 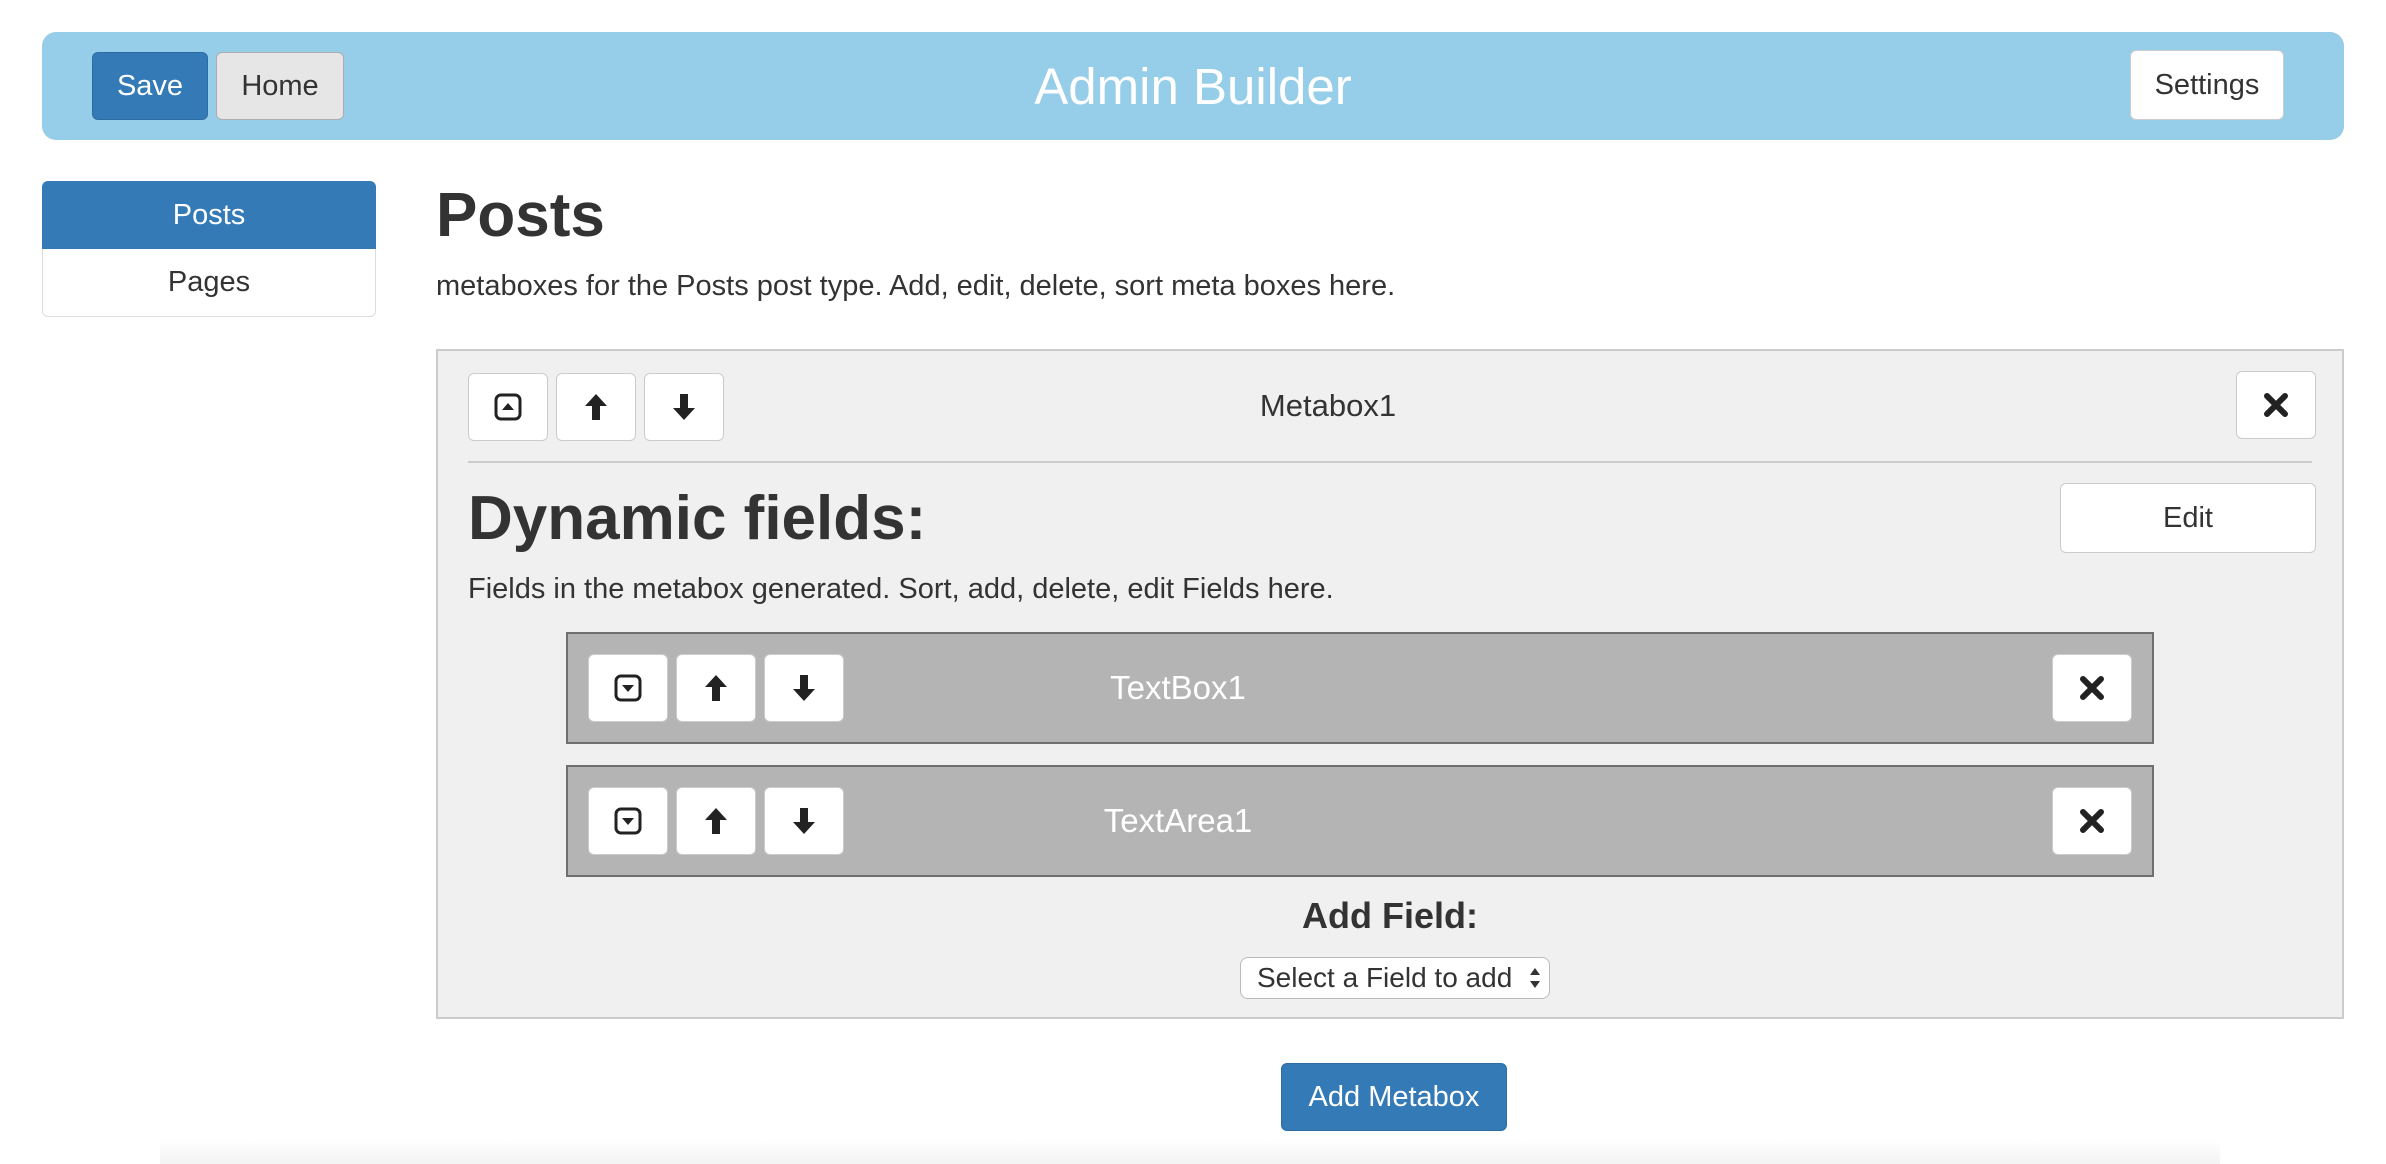 I want to click on field-title: TextBox1, so click(x=1178, y=687).